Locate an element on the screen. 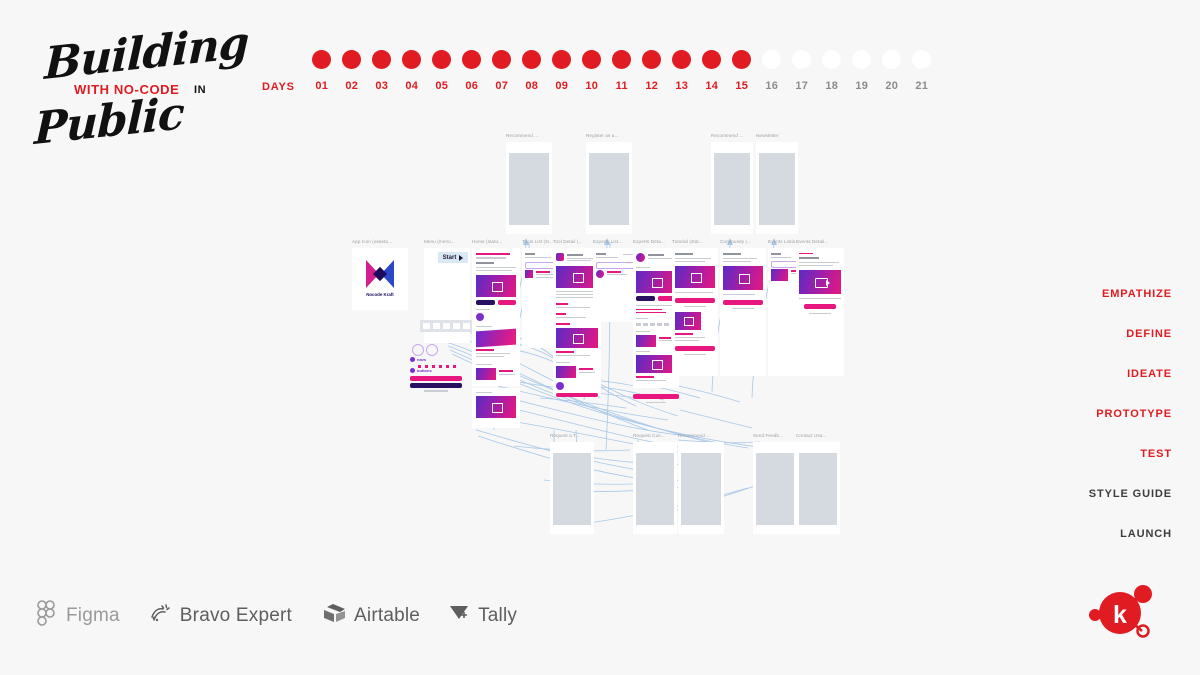 Image resolution: width=1200 pixels, height=675 pixels. play-icon is located at coordinates (461, 257).